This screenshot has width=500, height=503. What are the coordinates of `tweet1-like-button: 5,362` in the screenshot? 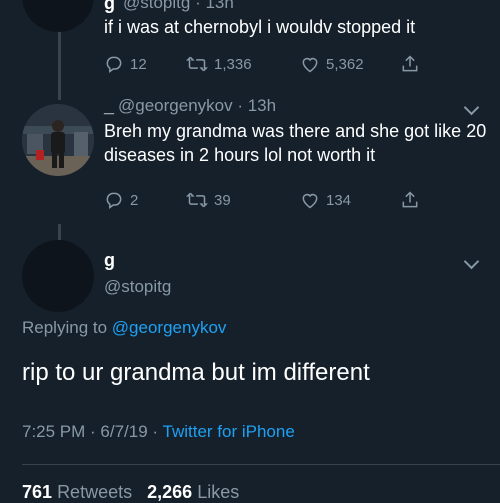 It's located at (332, 64).